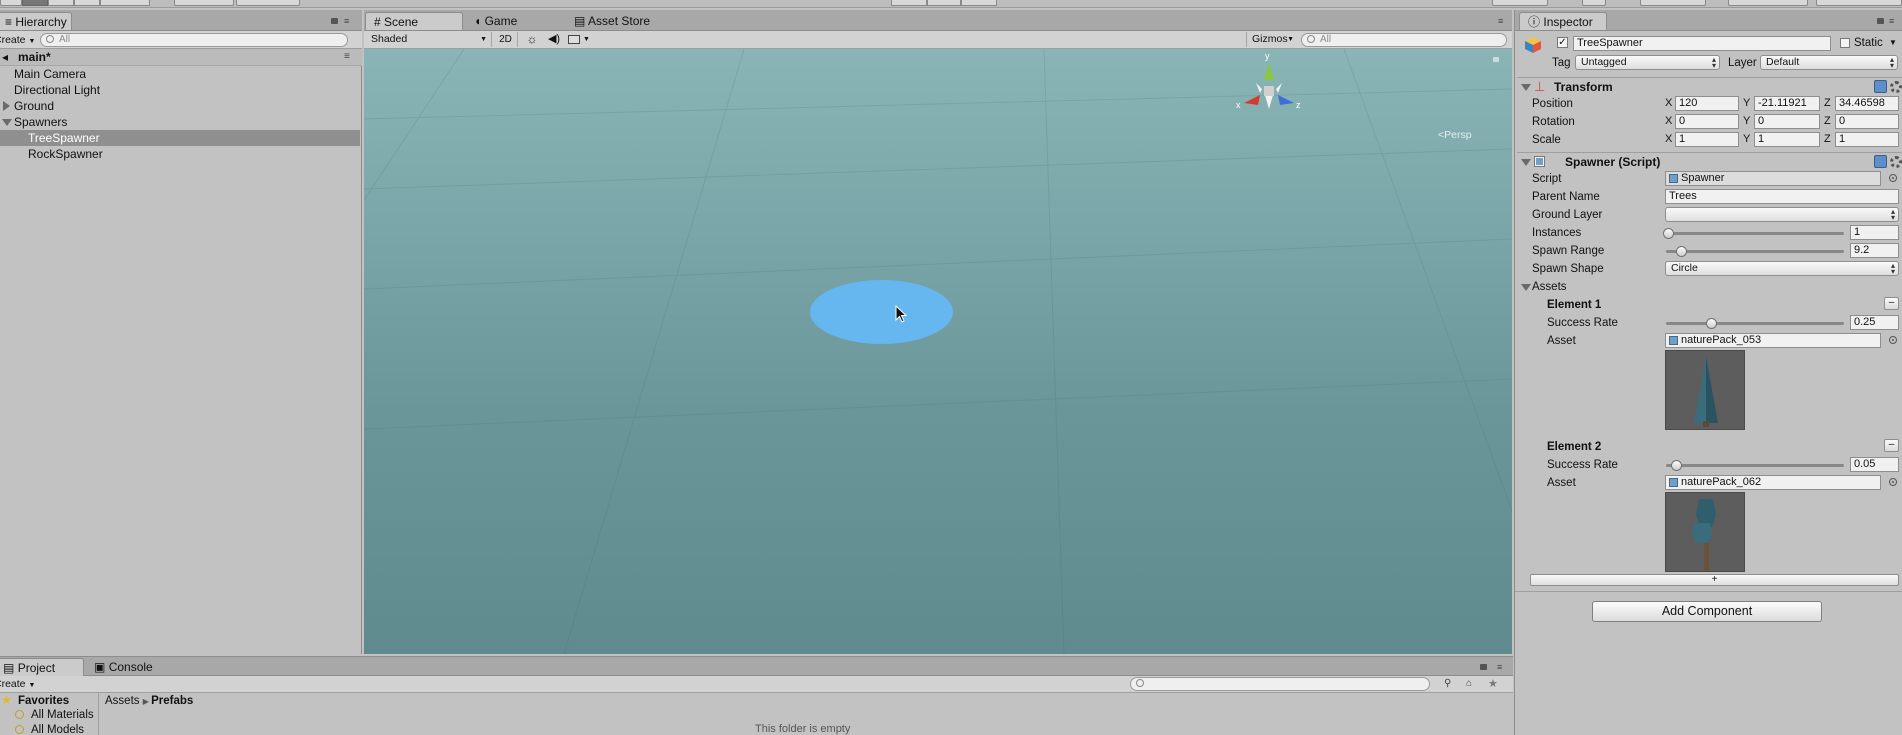 This screenshot has width=1902, height=735. Describe the element at coordinates (506, 39) in the screenshot. I see `toggle-2d-button: 2D` at that location.